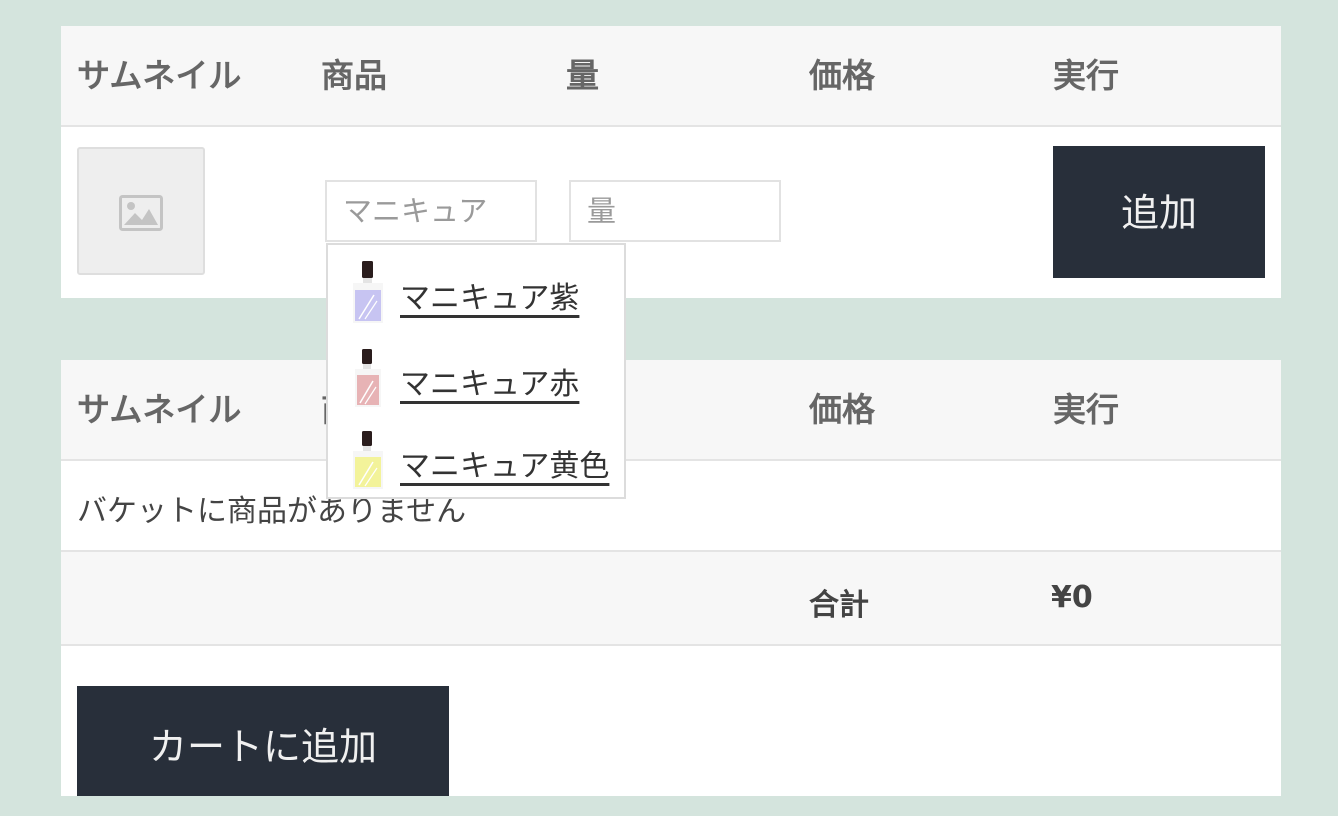  I want to click on total-row: 合計 ¥0, so click(671, 599).